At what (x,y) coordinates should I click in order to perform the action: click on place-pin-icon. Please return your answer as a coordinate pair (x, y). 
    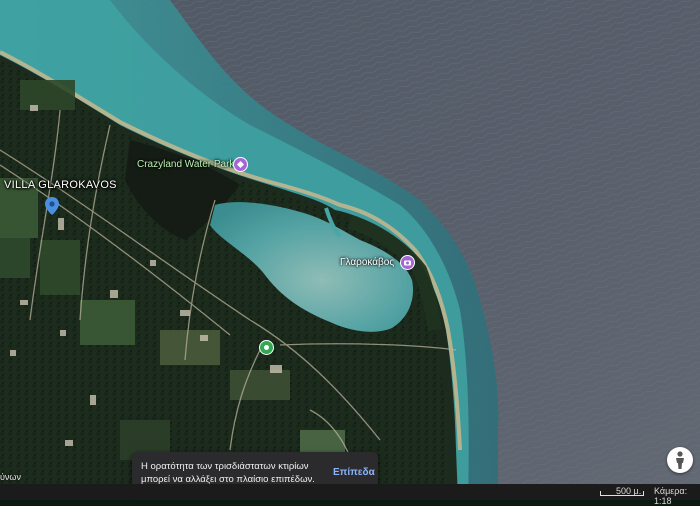
    Looking at the image, I should click on (266, 347).